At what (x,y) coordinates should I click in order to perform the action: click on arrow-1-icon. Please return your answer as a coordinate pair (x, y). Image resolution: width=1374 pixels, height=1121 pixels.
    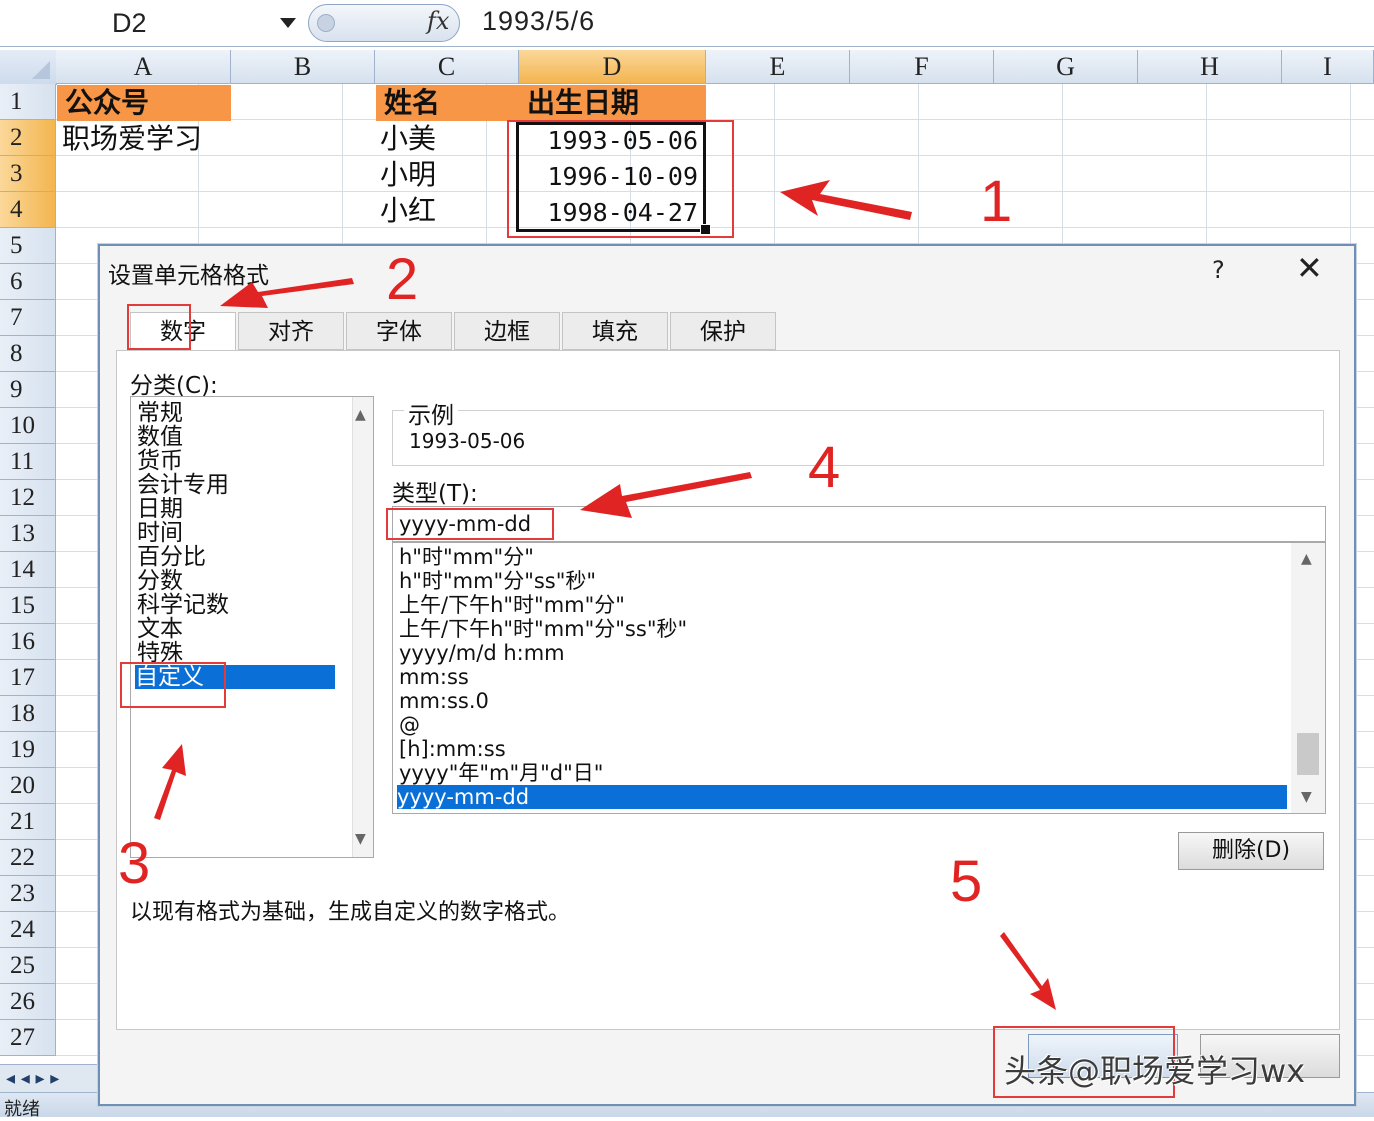
    Looking at the image, I should click on (846, 200).